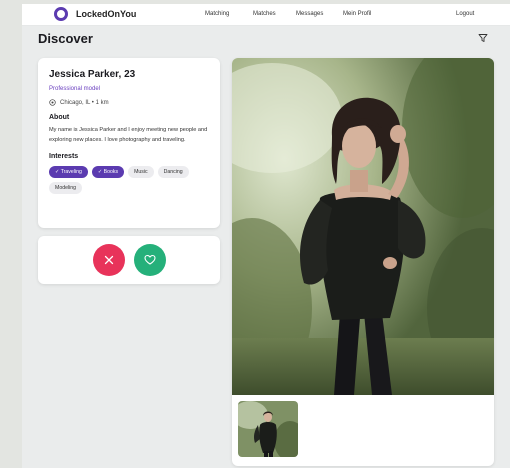 This screenshot has width=510, height=468. What do you see at coordinates (61, 14) in the screenshot?
I see `brand-logo-icon` at bounding box center [61, 14].